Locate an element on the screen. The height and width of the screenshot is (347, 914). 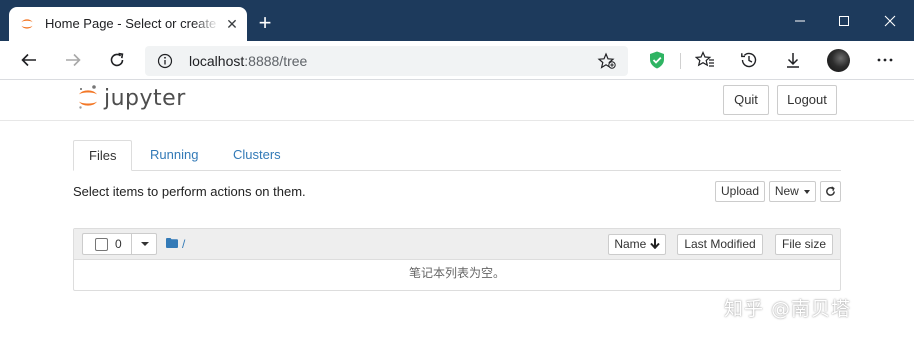
sort-name-button: Name is located at coordinates (637, 244).